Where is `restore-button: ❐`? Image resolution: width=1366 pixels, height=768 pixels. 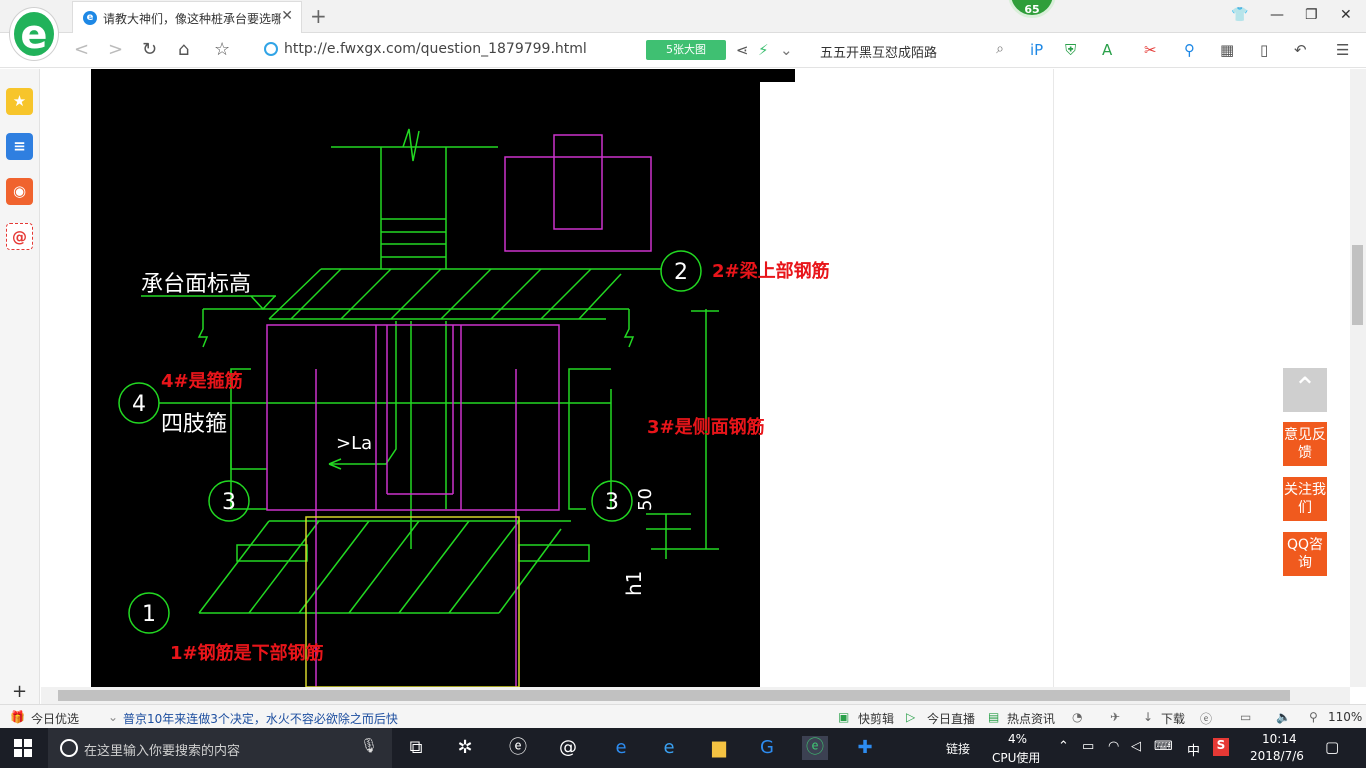
restore-button: ❐ is located at coordinates (1311, 15).